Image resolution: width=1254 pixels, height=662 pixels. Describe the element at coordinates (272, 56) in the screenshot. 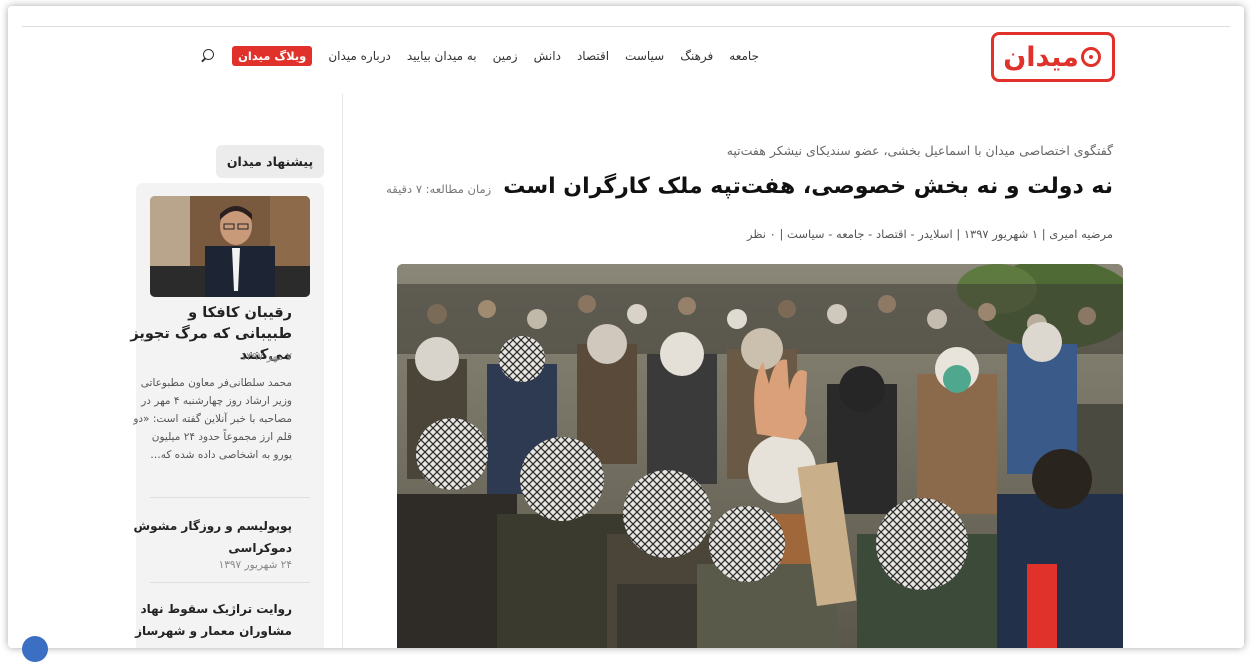

I see `nav-blog-button: وبلاگ میدان` at that location.